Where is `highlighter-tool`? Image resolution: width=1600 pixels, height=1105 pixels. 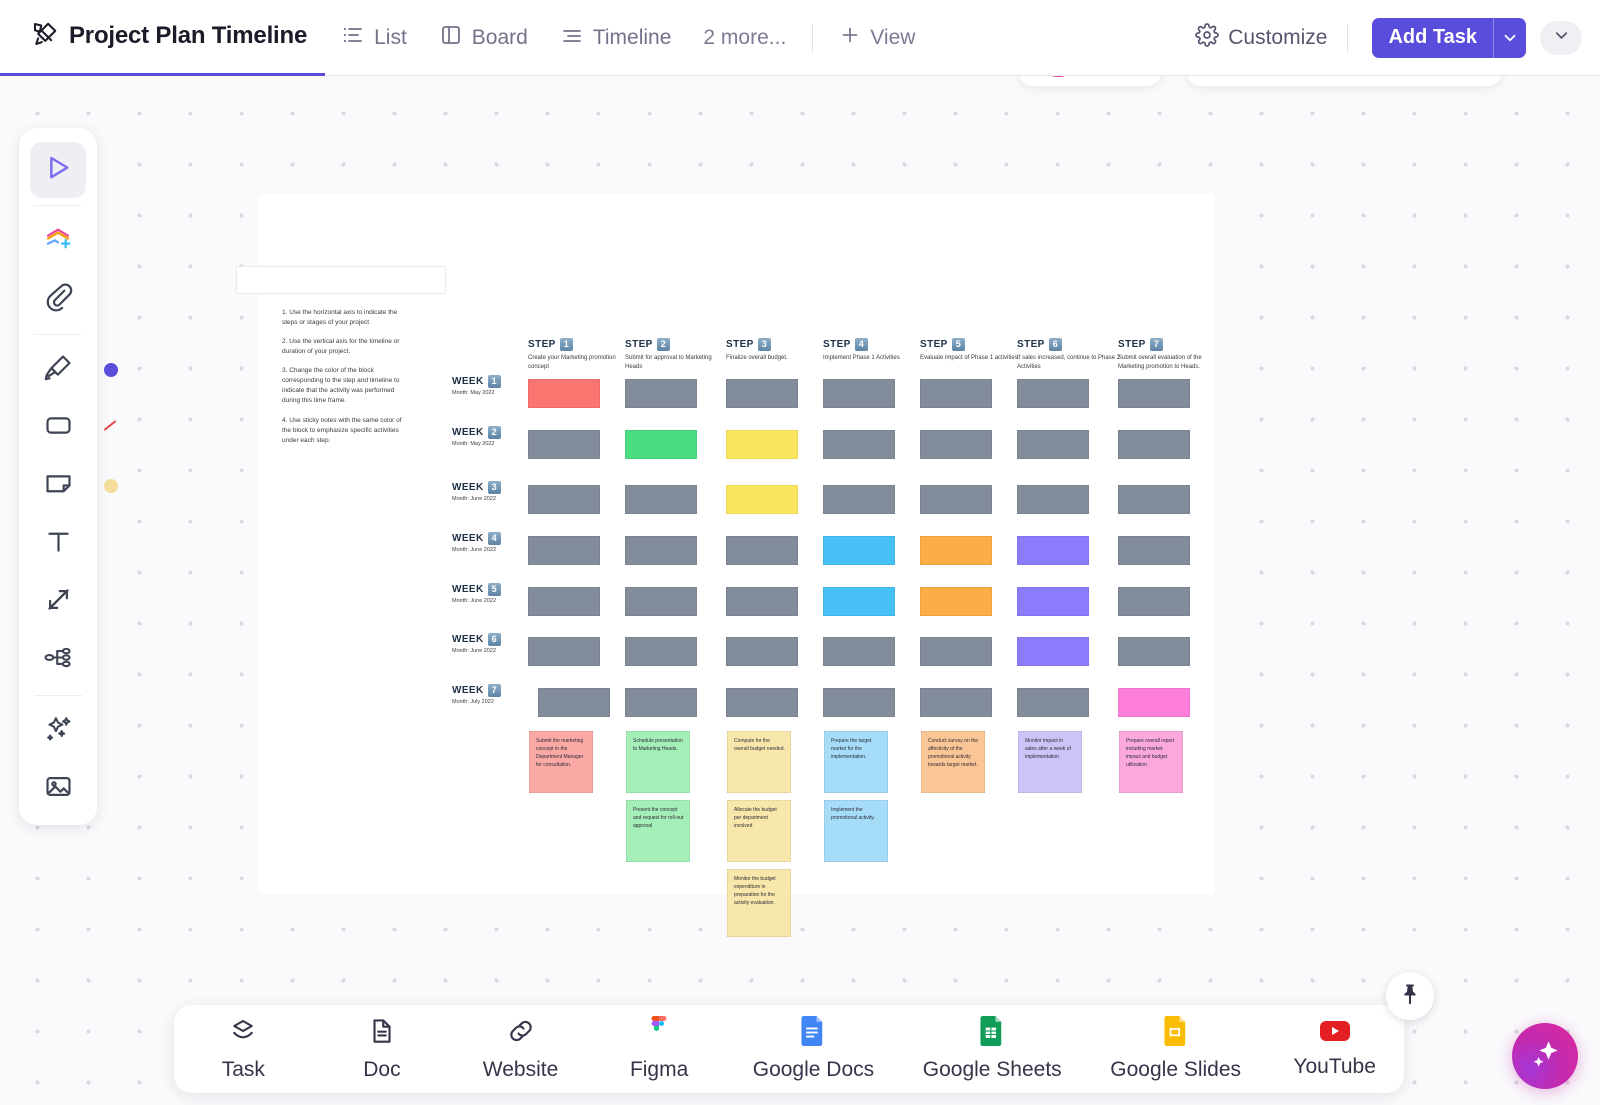 highlighter-tool is located at coordinates (74, 370).